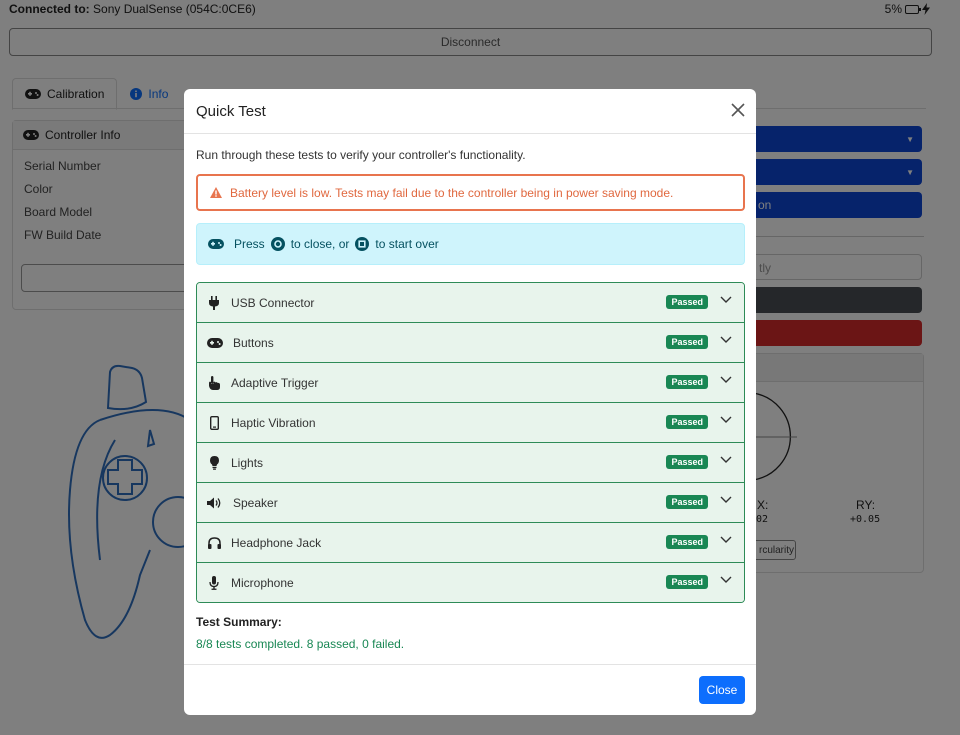 The width and height of the screenshot is (960, 735). What do you see at coordinates (470, 503) in the screenshot?
I see `test-item-speaker: Speaker Passed` at bounding box center [470, 503].